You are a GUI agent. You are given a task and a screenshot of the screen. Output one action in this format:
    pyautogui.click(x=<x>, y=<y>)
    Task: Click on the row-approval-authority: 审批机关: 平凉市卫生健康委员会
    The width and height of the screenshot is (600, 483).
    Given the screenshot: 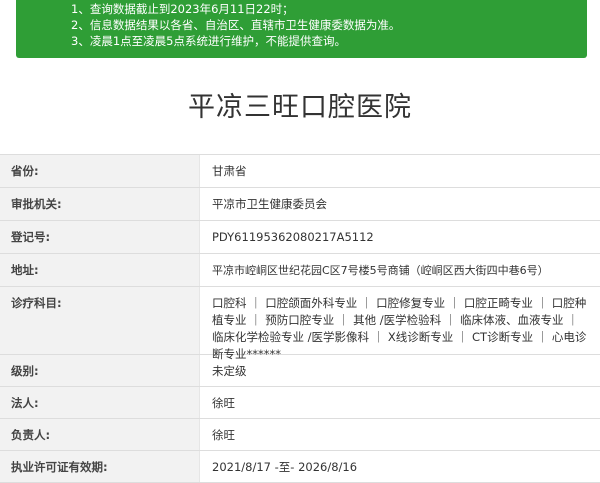 What is the action you would take?
    pyautogui.click(x=300, y=204)
    